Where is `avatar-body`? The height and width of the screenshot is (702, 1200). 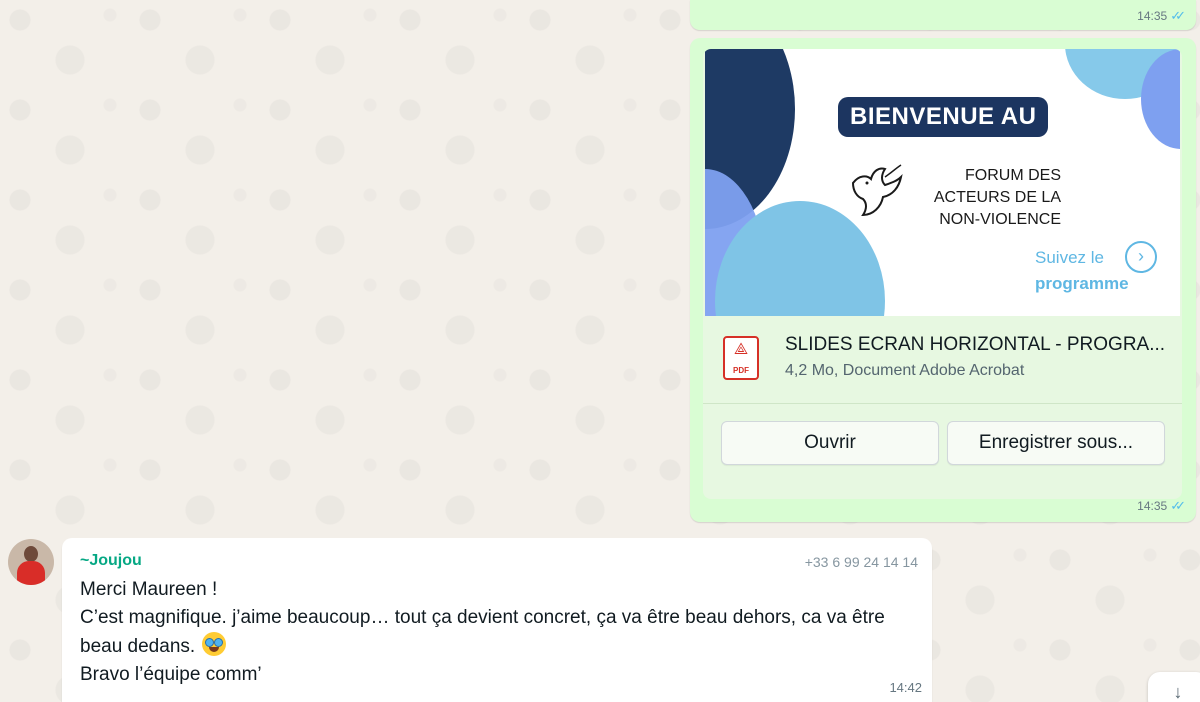 avatar-body is located at coordinates (31, 573).